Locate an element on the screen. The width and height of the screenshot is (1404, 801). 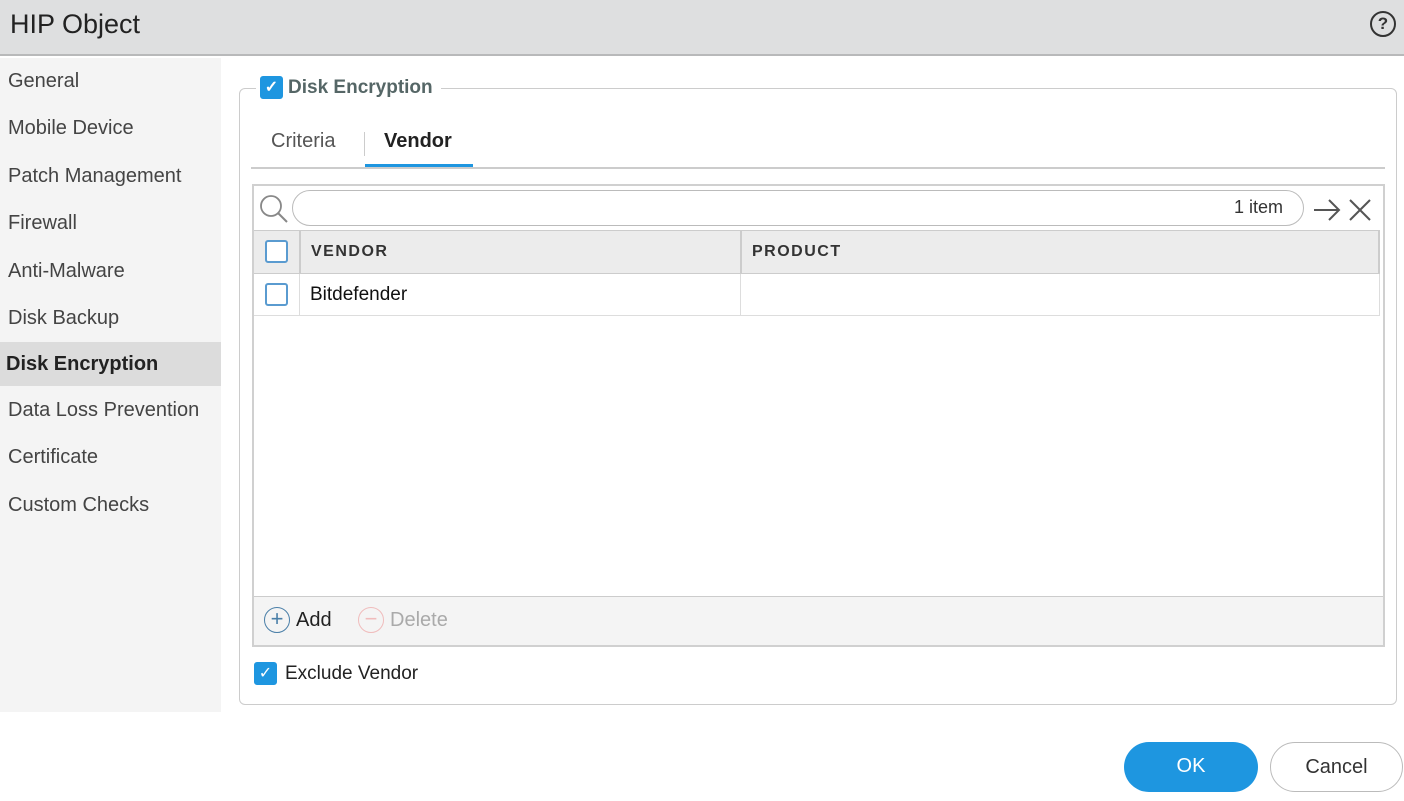
tab-divider is located at coordinates (364, 144).